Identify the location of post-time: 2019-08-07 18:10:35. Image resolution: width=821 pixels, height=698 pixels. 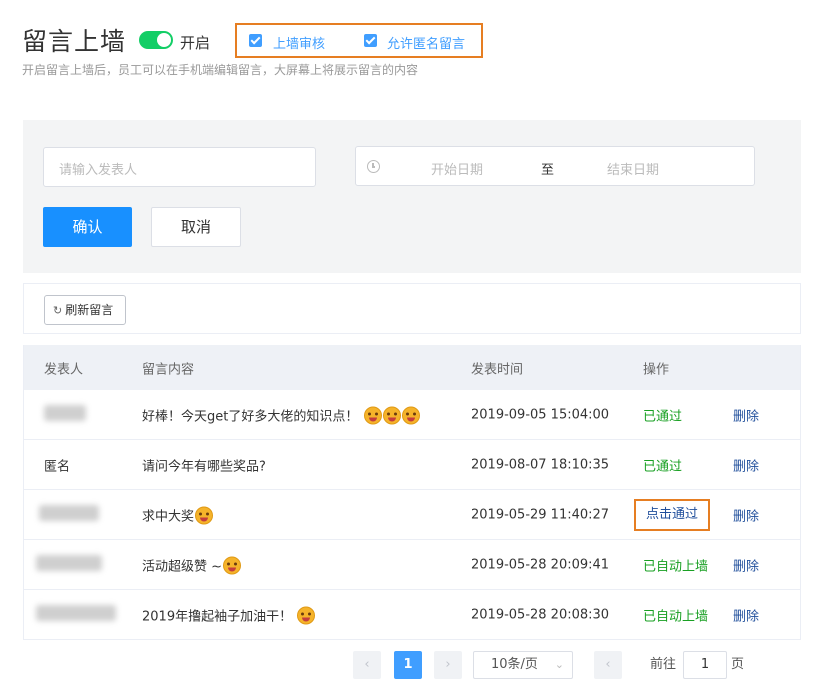
(540, 464).